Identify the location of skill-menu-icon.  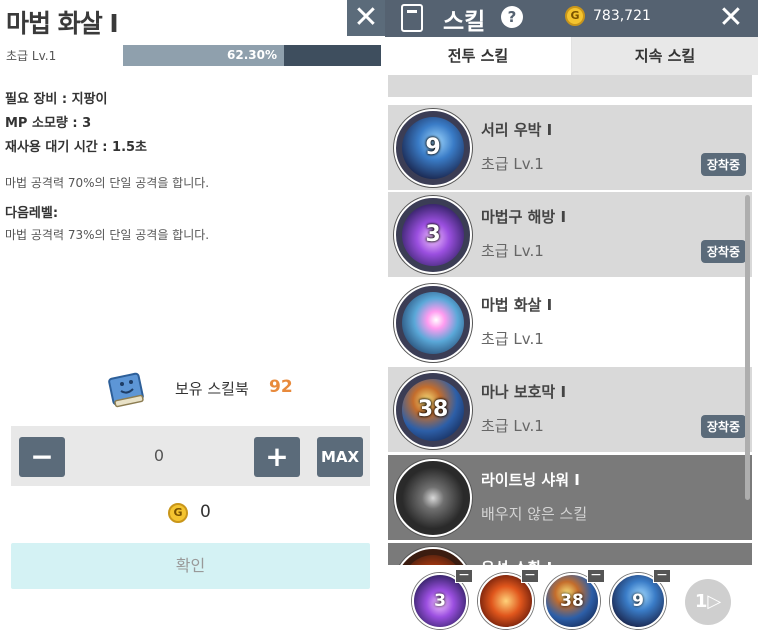
(412, 18).